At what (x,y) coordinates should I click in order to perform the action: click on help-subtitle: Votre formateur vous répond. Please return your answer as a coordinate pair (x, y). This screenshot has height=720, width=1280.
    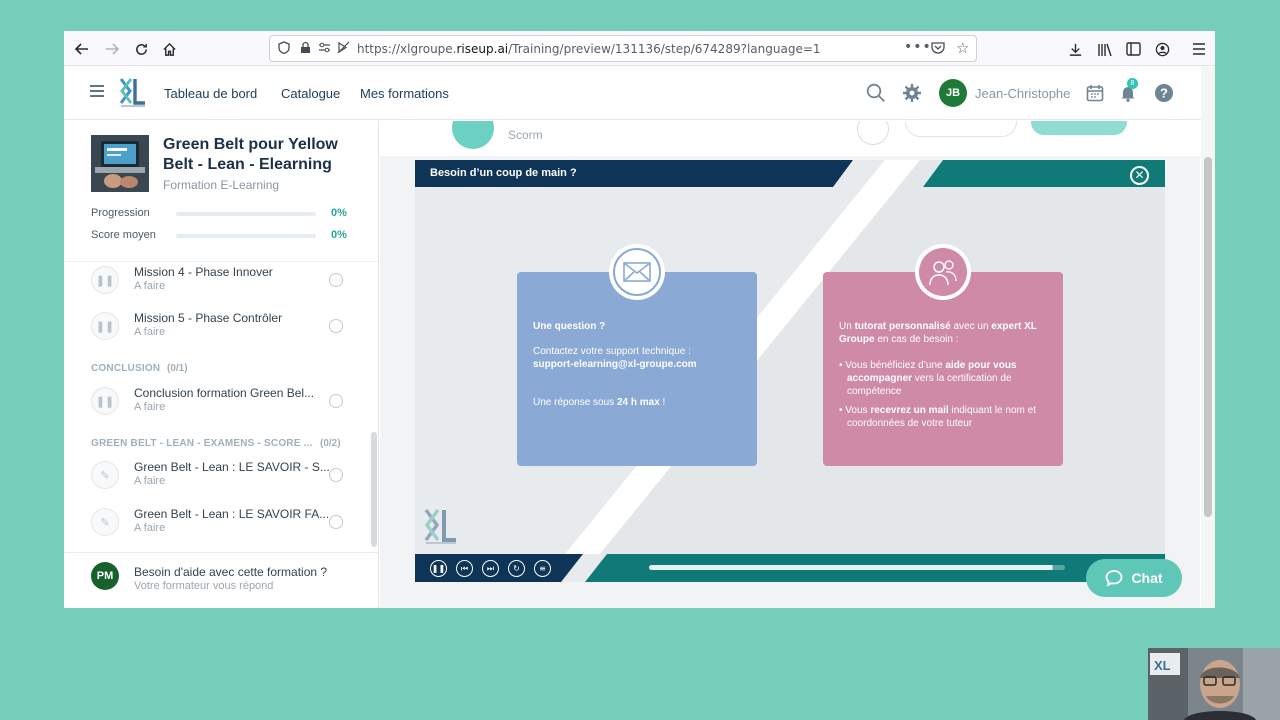
    Looking at the image, I should click on (204, 586).